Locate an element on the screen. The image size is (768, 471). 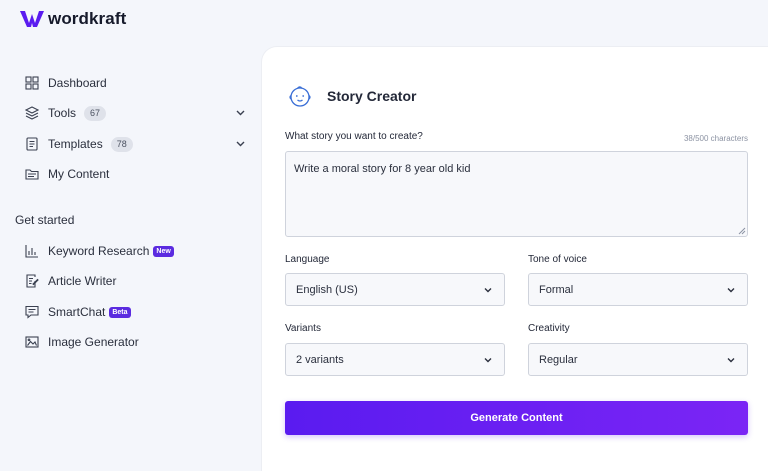
creativity-value: Regular is located at coordinates (558, 359).